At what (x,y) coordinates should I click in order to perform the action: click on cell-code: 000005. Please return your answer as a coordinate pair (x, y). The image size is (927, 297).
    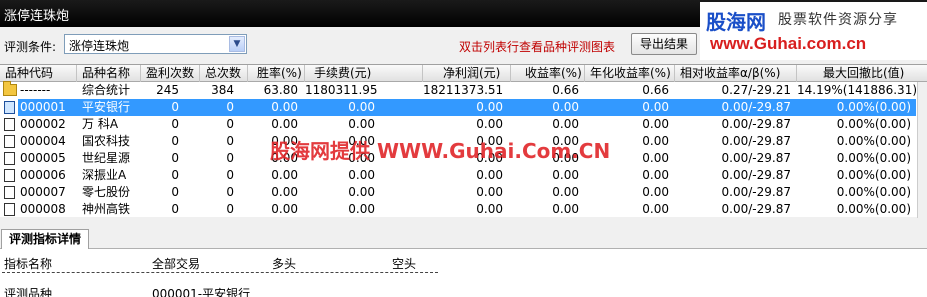
    Looking at the image, I should click on (43, 158).